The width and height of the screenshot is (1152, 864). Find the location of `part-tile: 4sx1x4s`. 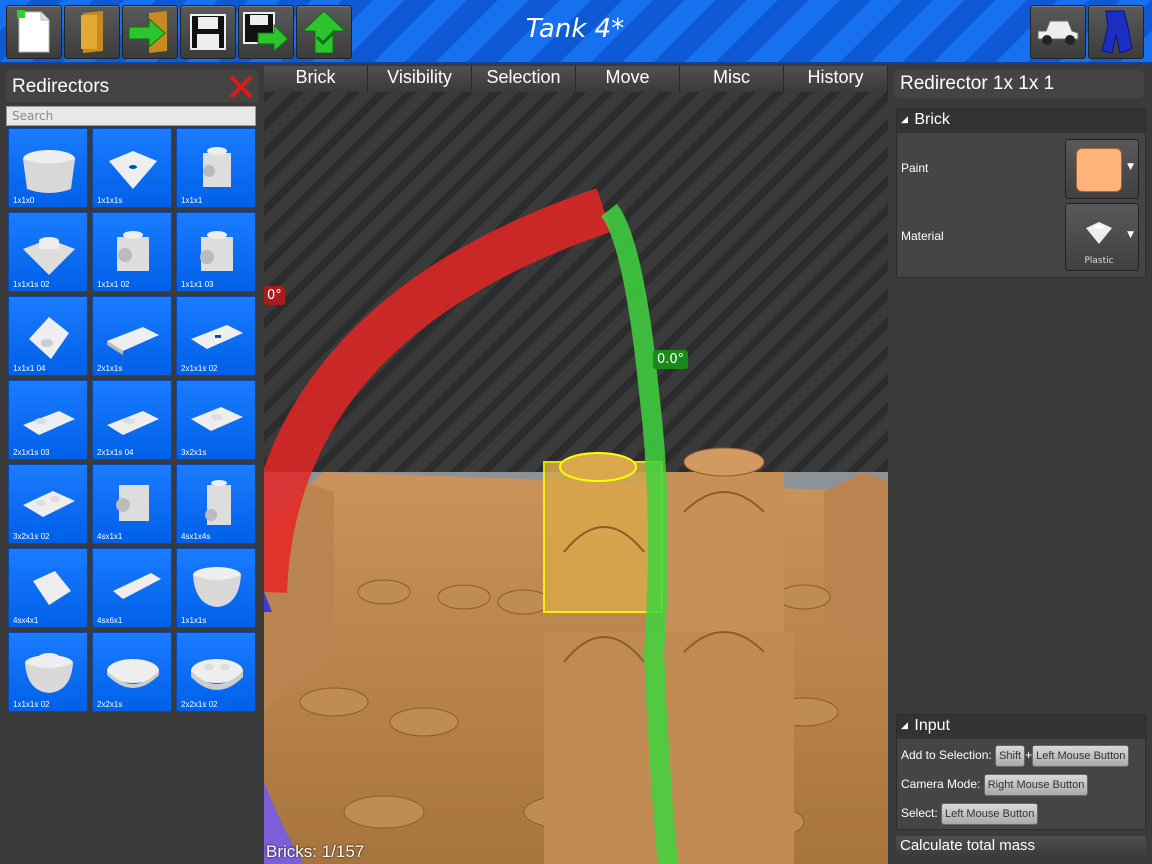

part-tile: 4sx1x4s is located at coordinates (216, 504).